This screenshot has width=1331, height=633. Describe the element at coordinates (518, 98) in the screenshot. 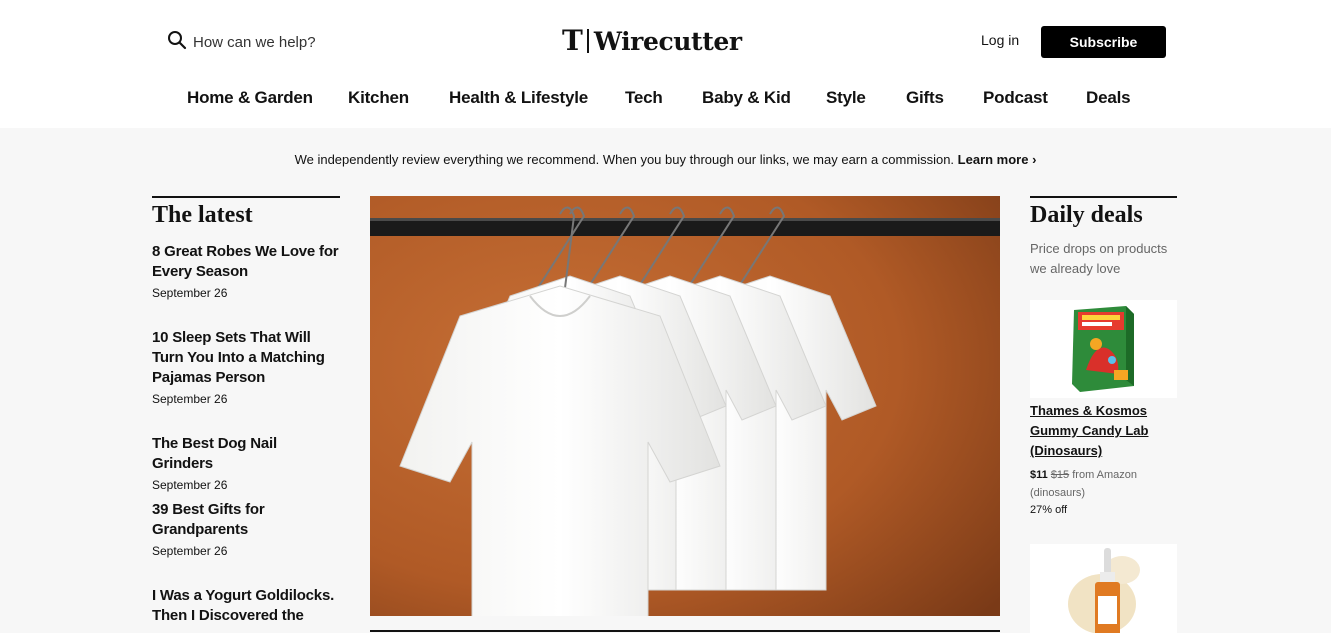

I see `nav-item-health-lifestyle: Health & Lifestyle` at that location.